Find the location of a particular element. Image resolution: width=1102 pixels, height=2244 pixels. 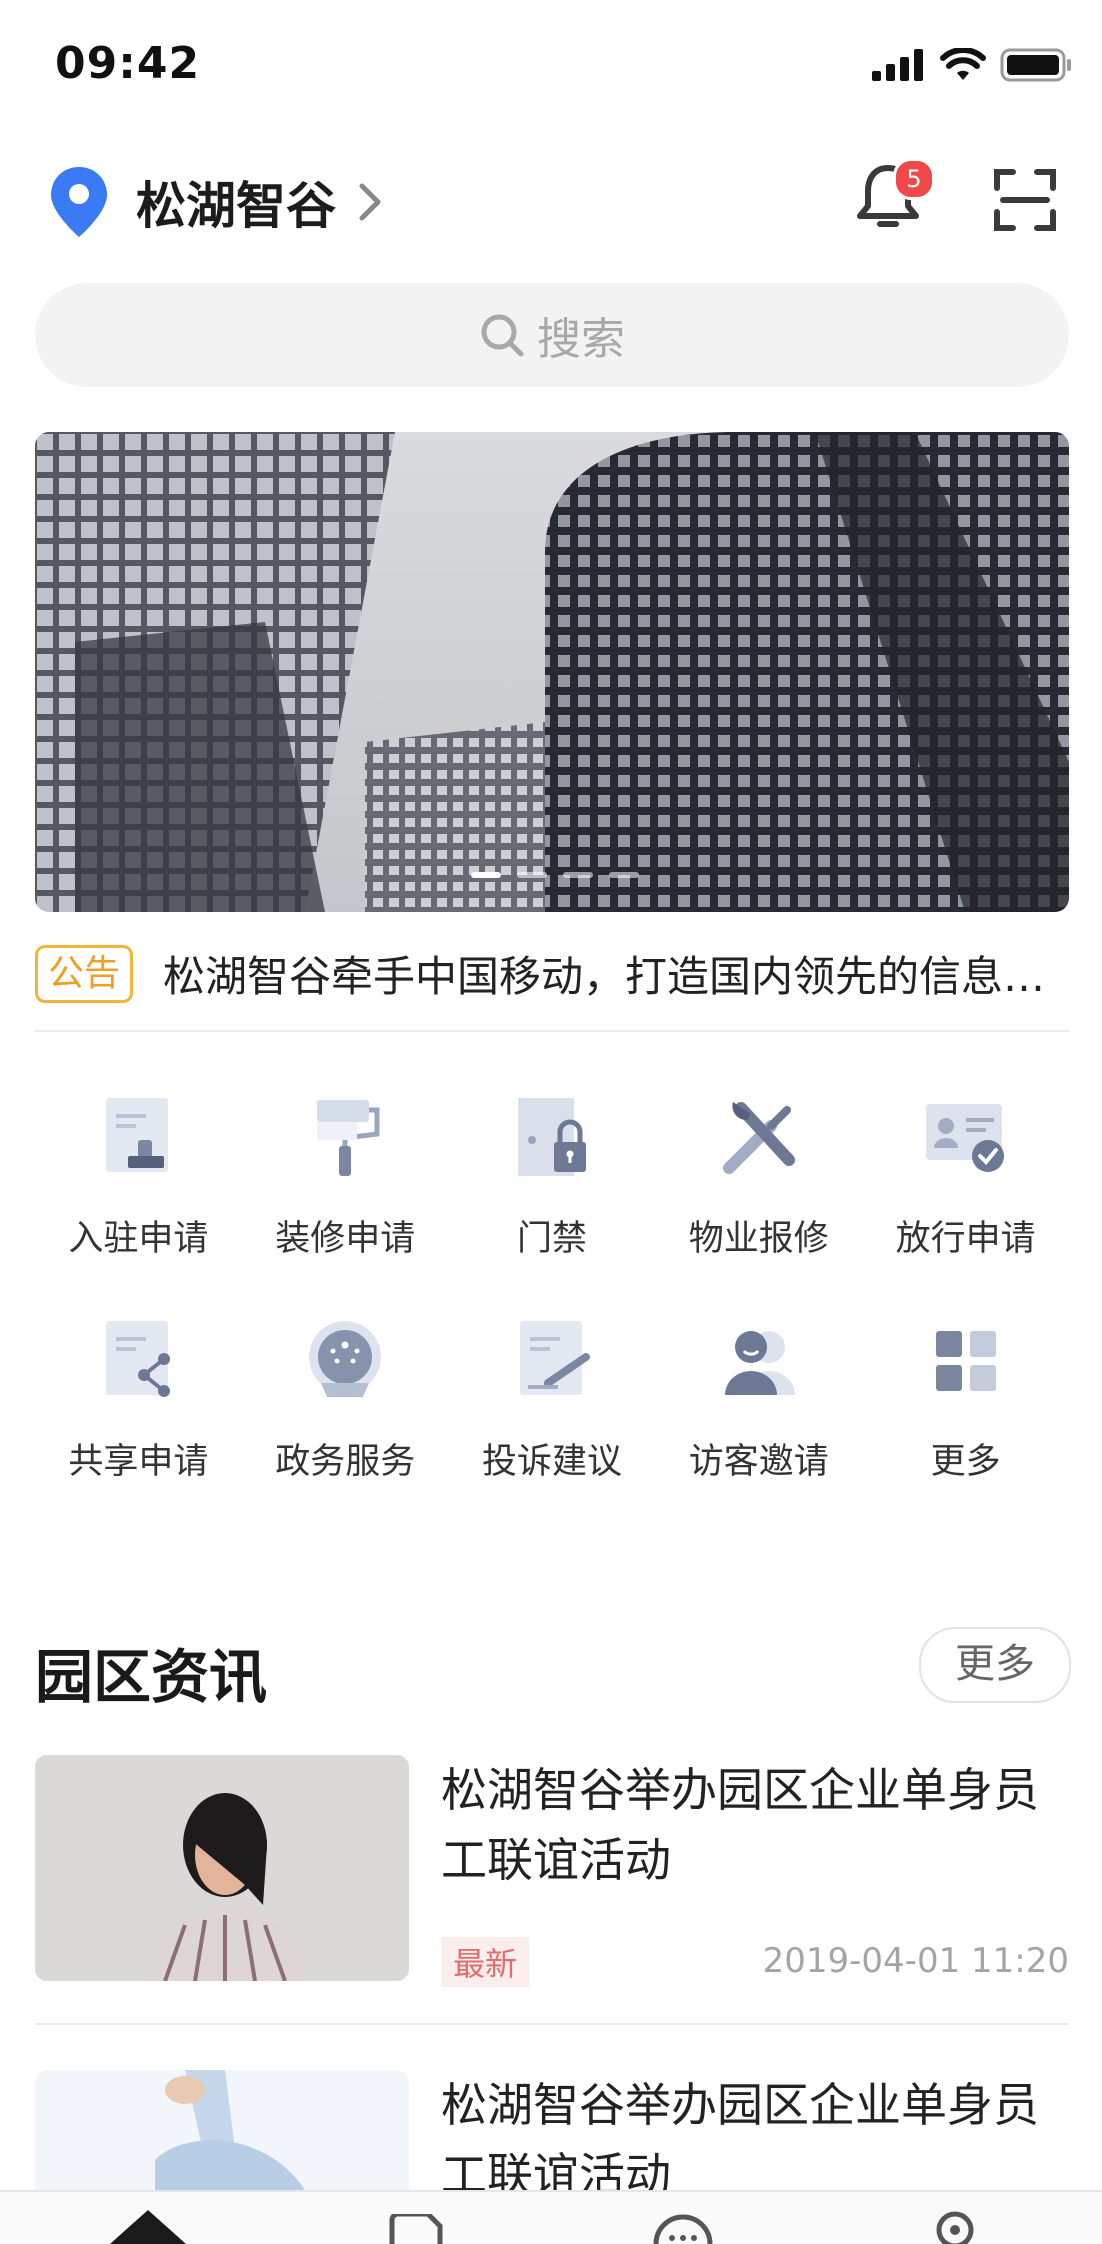

search-bar: 搜索 is located at coordinates (552, 335).